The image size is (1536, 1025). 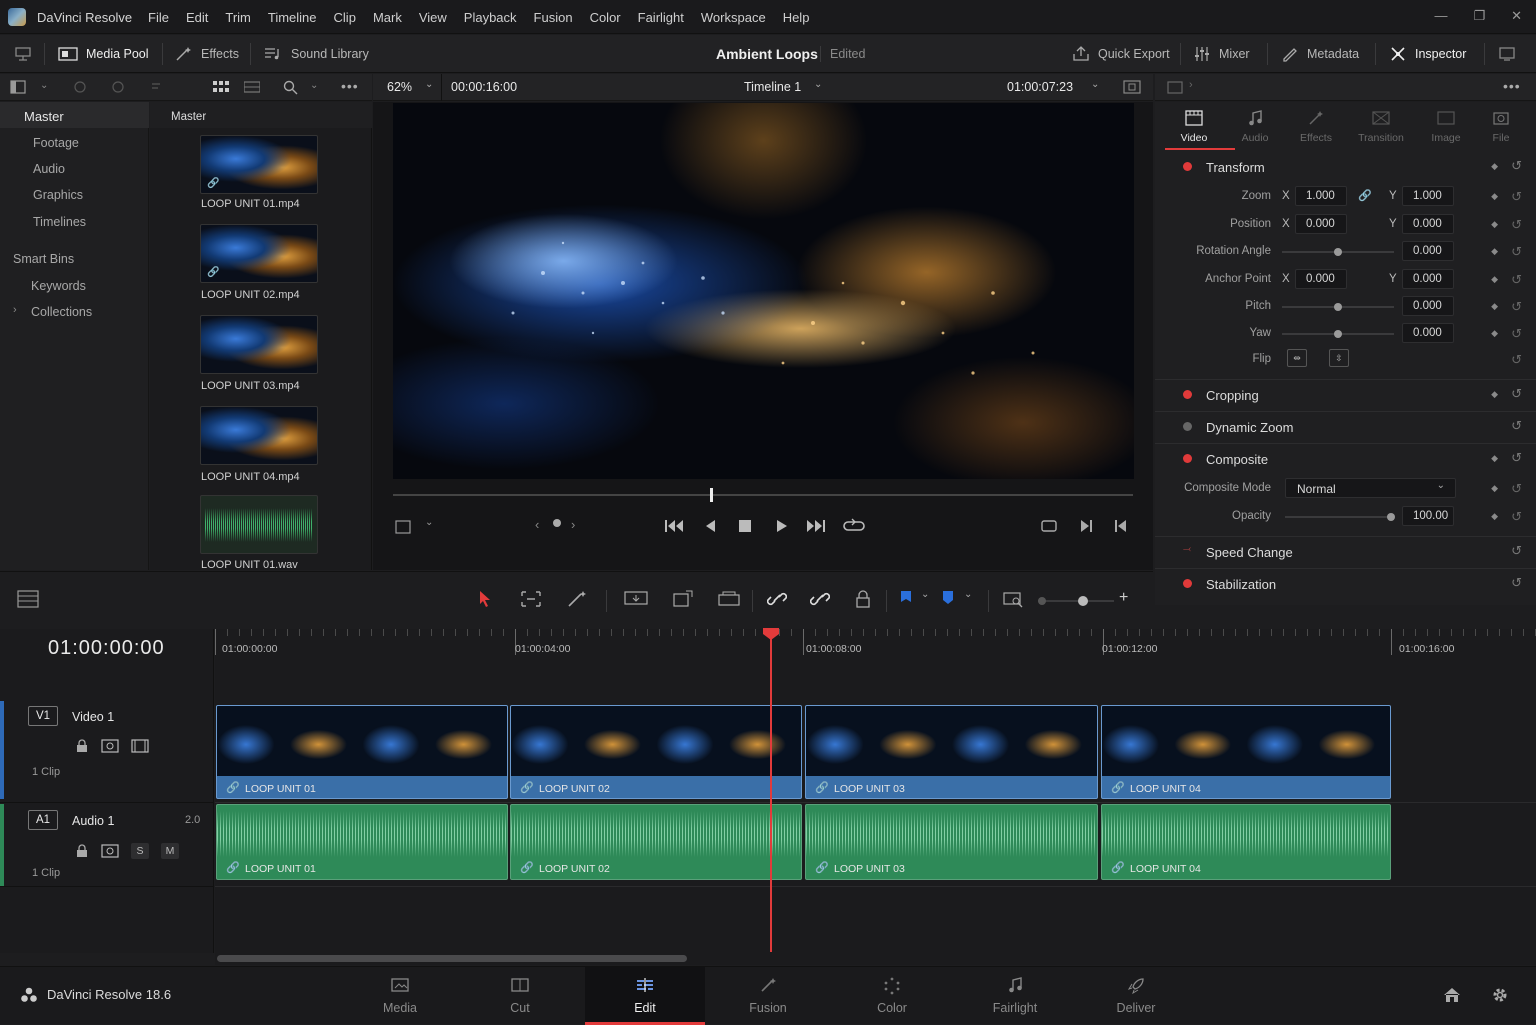 I want to click on stabilization-section: Stabilization ↺, so click(x=1345, y=583).